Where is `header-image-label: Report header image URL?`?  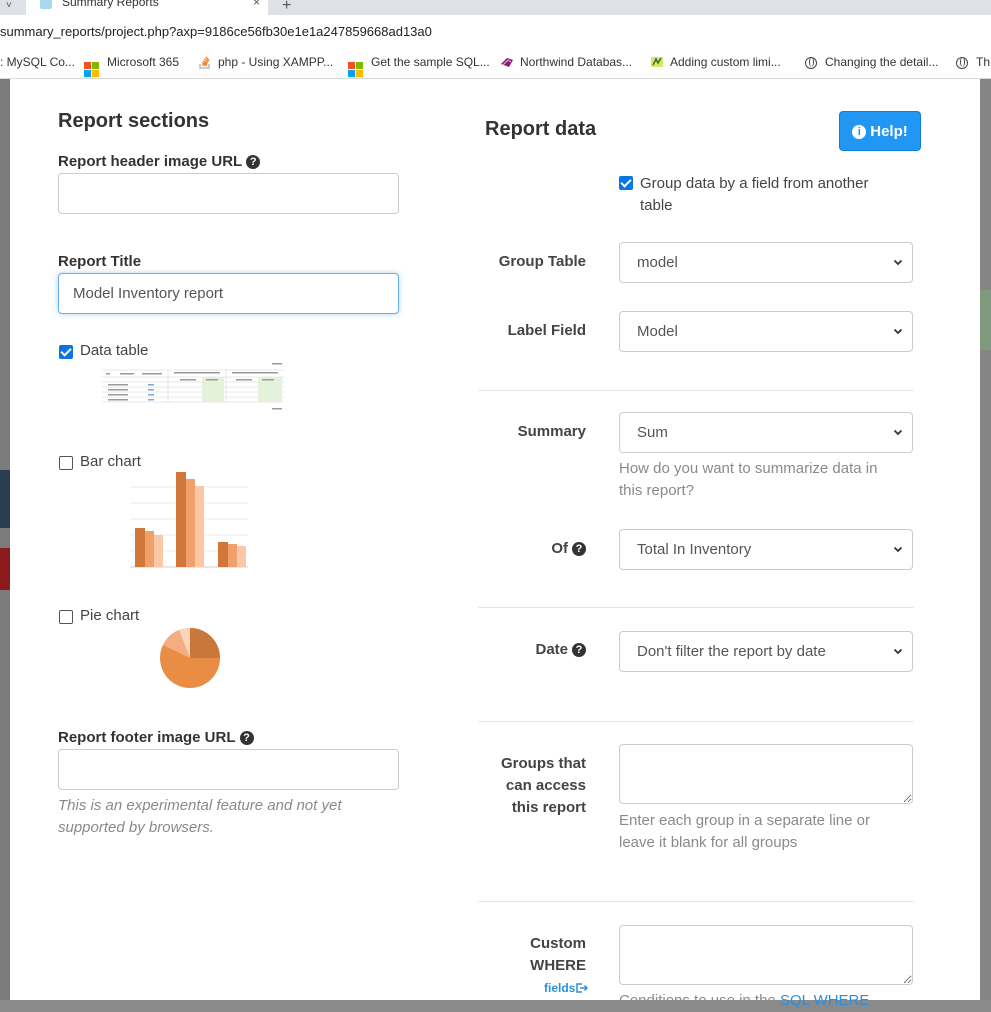 header-image-label: Report header image URL? is located at coordinates (159, 161).